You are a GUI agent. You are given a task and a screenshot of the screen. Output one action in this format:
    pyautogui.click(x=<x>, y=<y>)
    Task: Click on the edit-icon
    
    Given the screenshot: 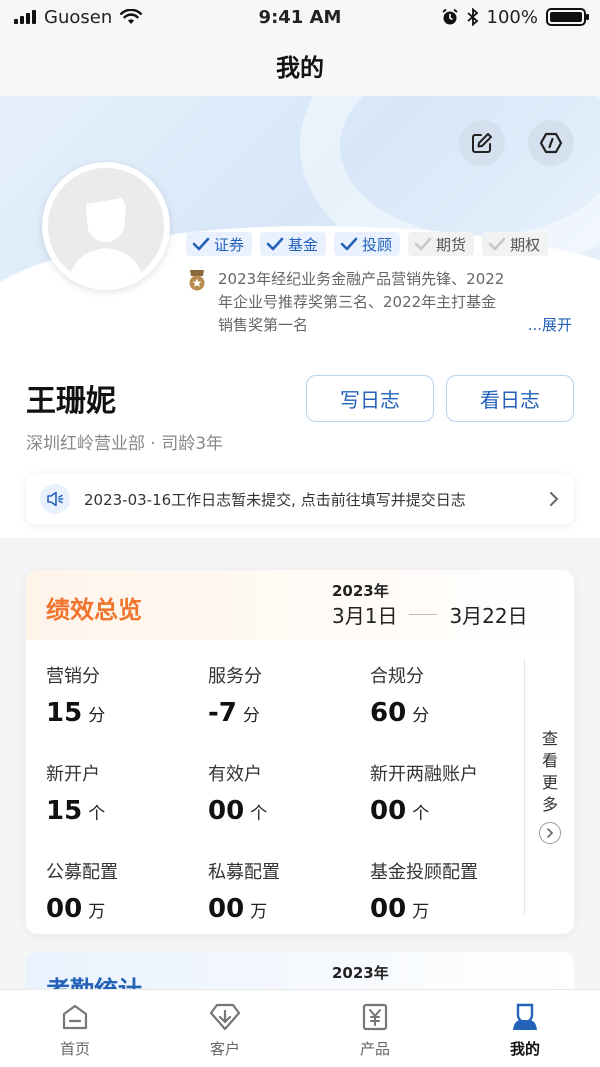 What is the action you would take?
    pyautogui.click(x=482, y=143)
    